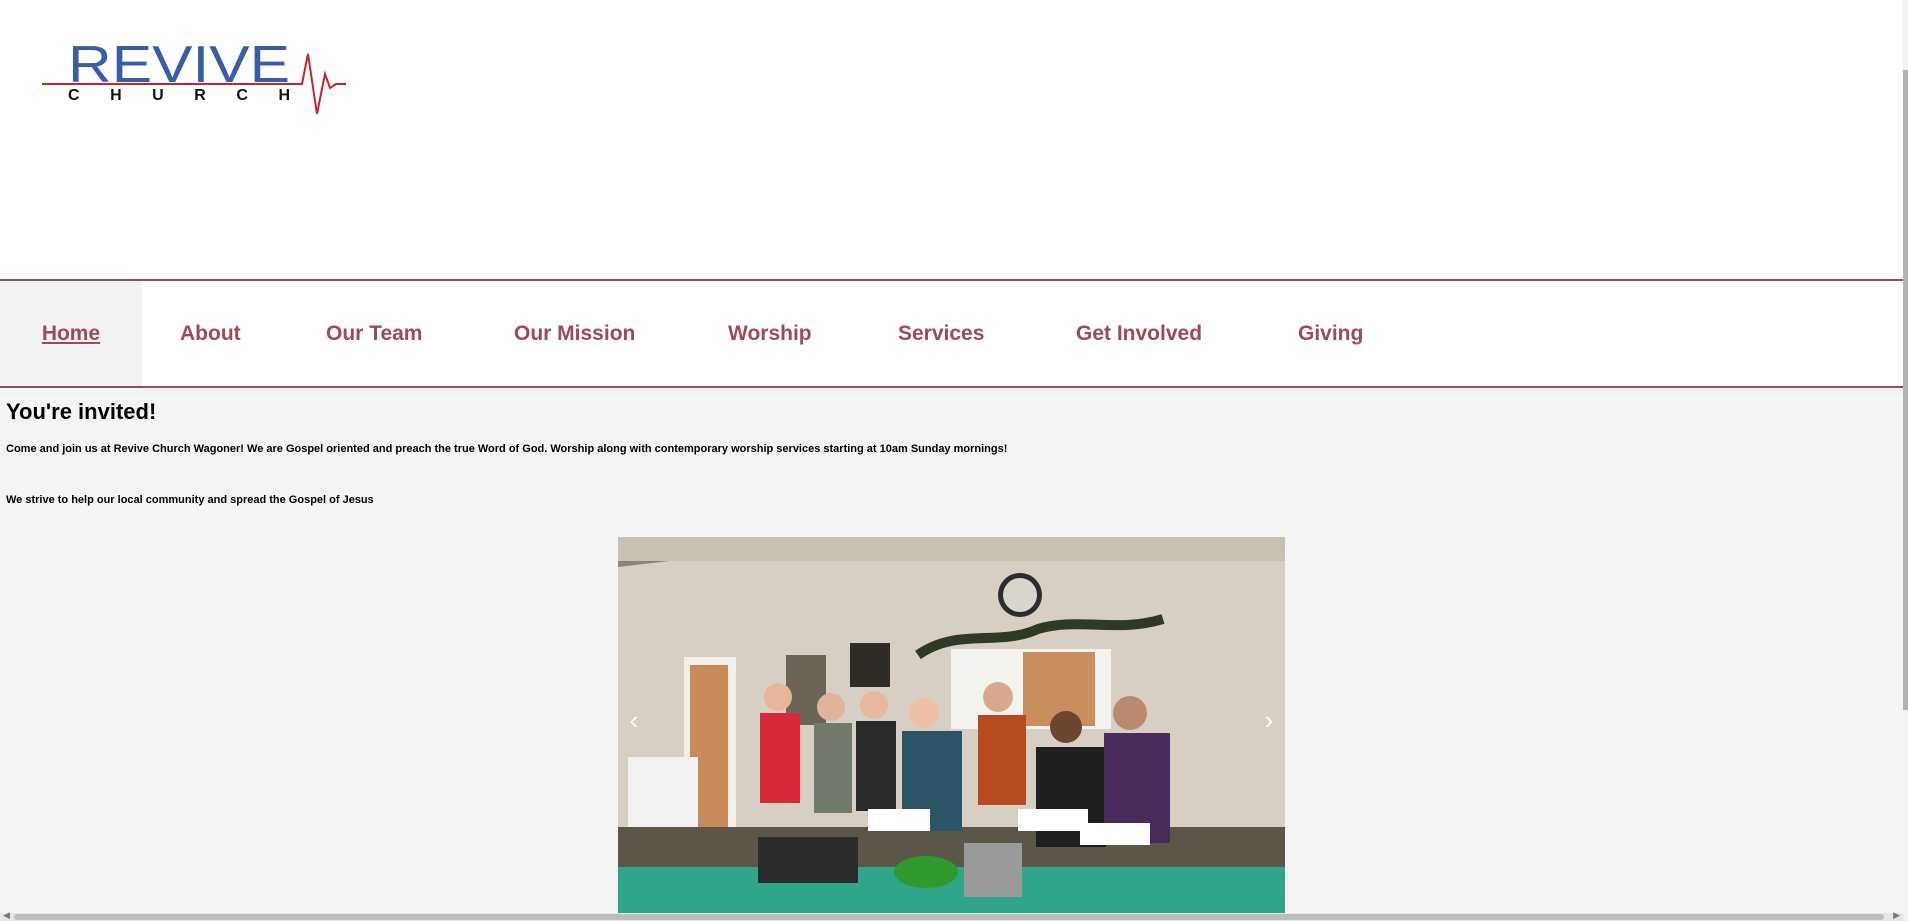  Describe the element at coordinates (374, 333) in the screenshot. I see `nav-our-team: Our Team` at that location.